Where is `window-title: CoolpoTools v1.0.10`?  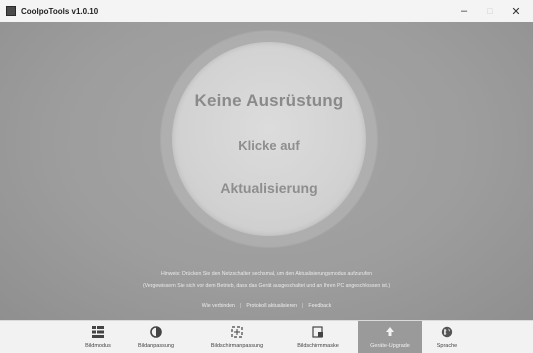 window-title: CoolpoTools v1.0.10 is located at coordinates (60, 11).